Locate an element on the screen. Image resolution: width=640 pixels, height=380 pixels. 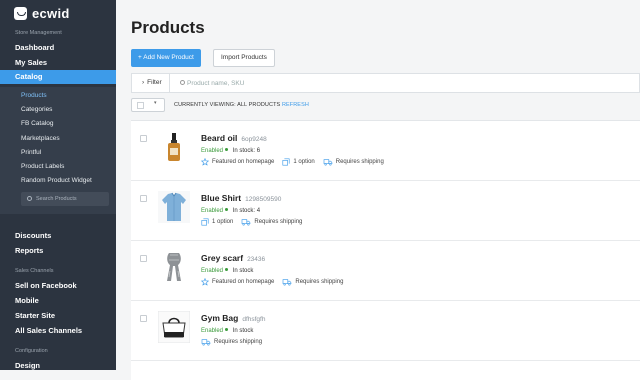
nav-mobile: Mobile is located at coordinates (27, 300).